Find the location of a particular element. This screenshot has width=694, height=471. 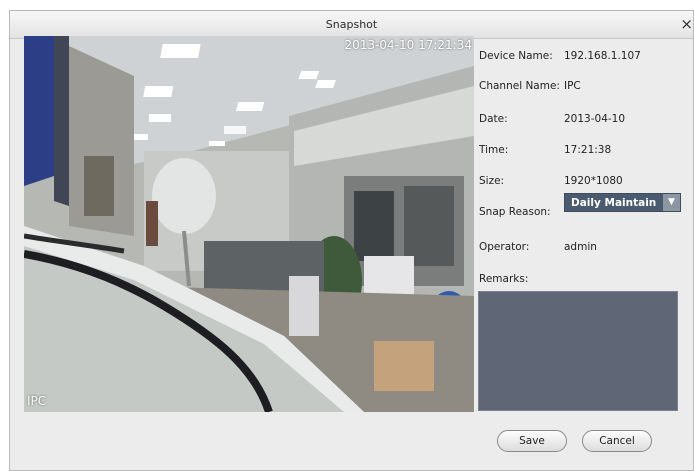

cancel-button: Cancel is located at coordinates (617, 441).